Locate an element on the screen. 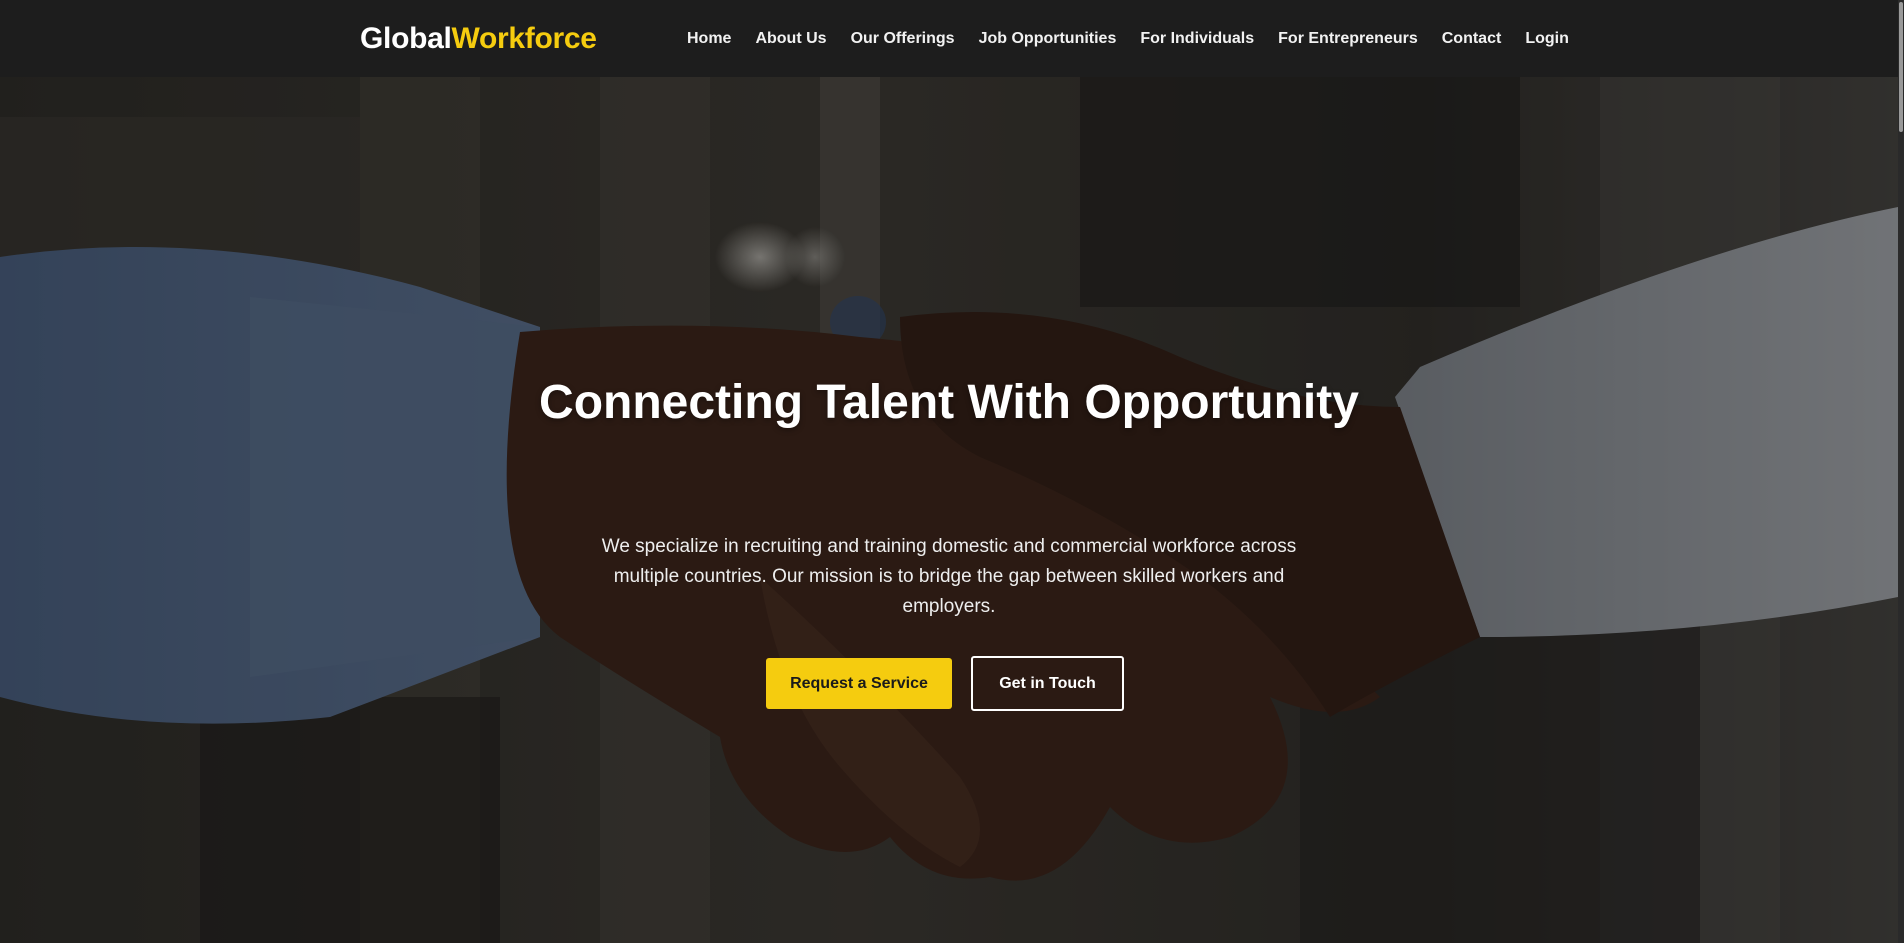 This screenshot has width=1904, height=943. nav-contact: Contact is located at coordinates (1472, 39).